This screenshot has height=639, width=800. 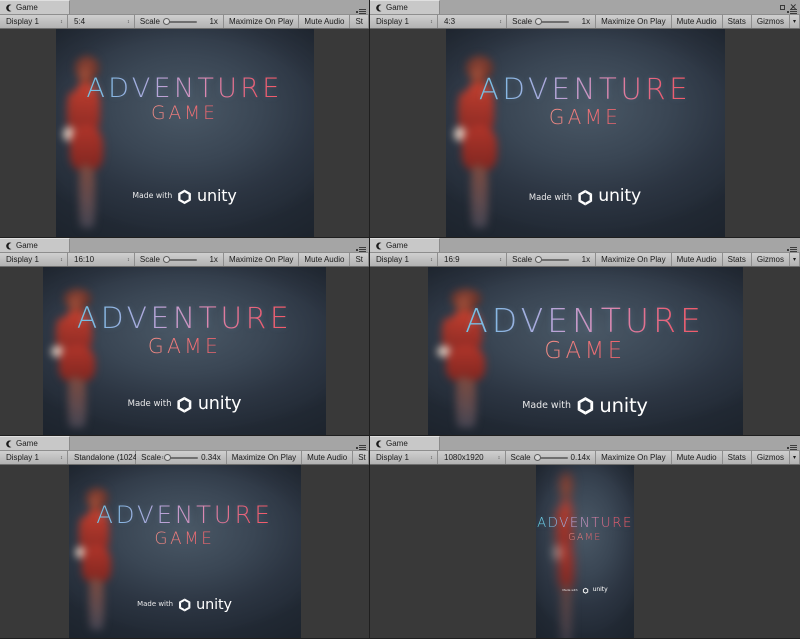 I want to click on restore-window-icon, so click(x=783, y=7).